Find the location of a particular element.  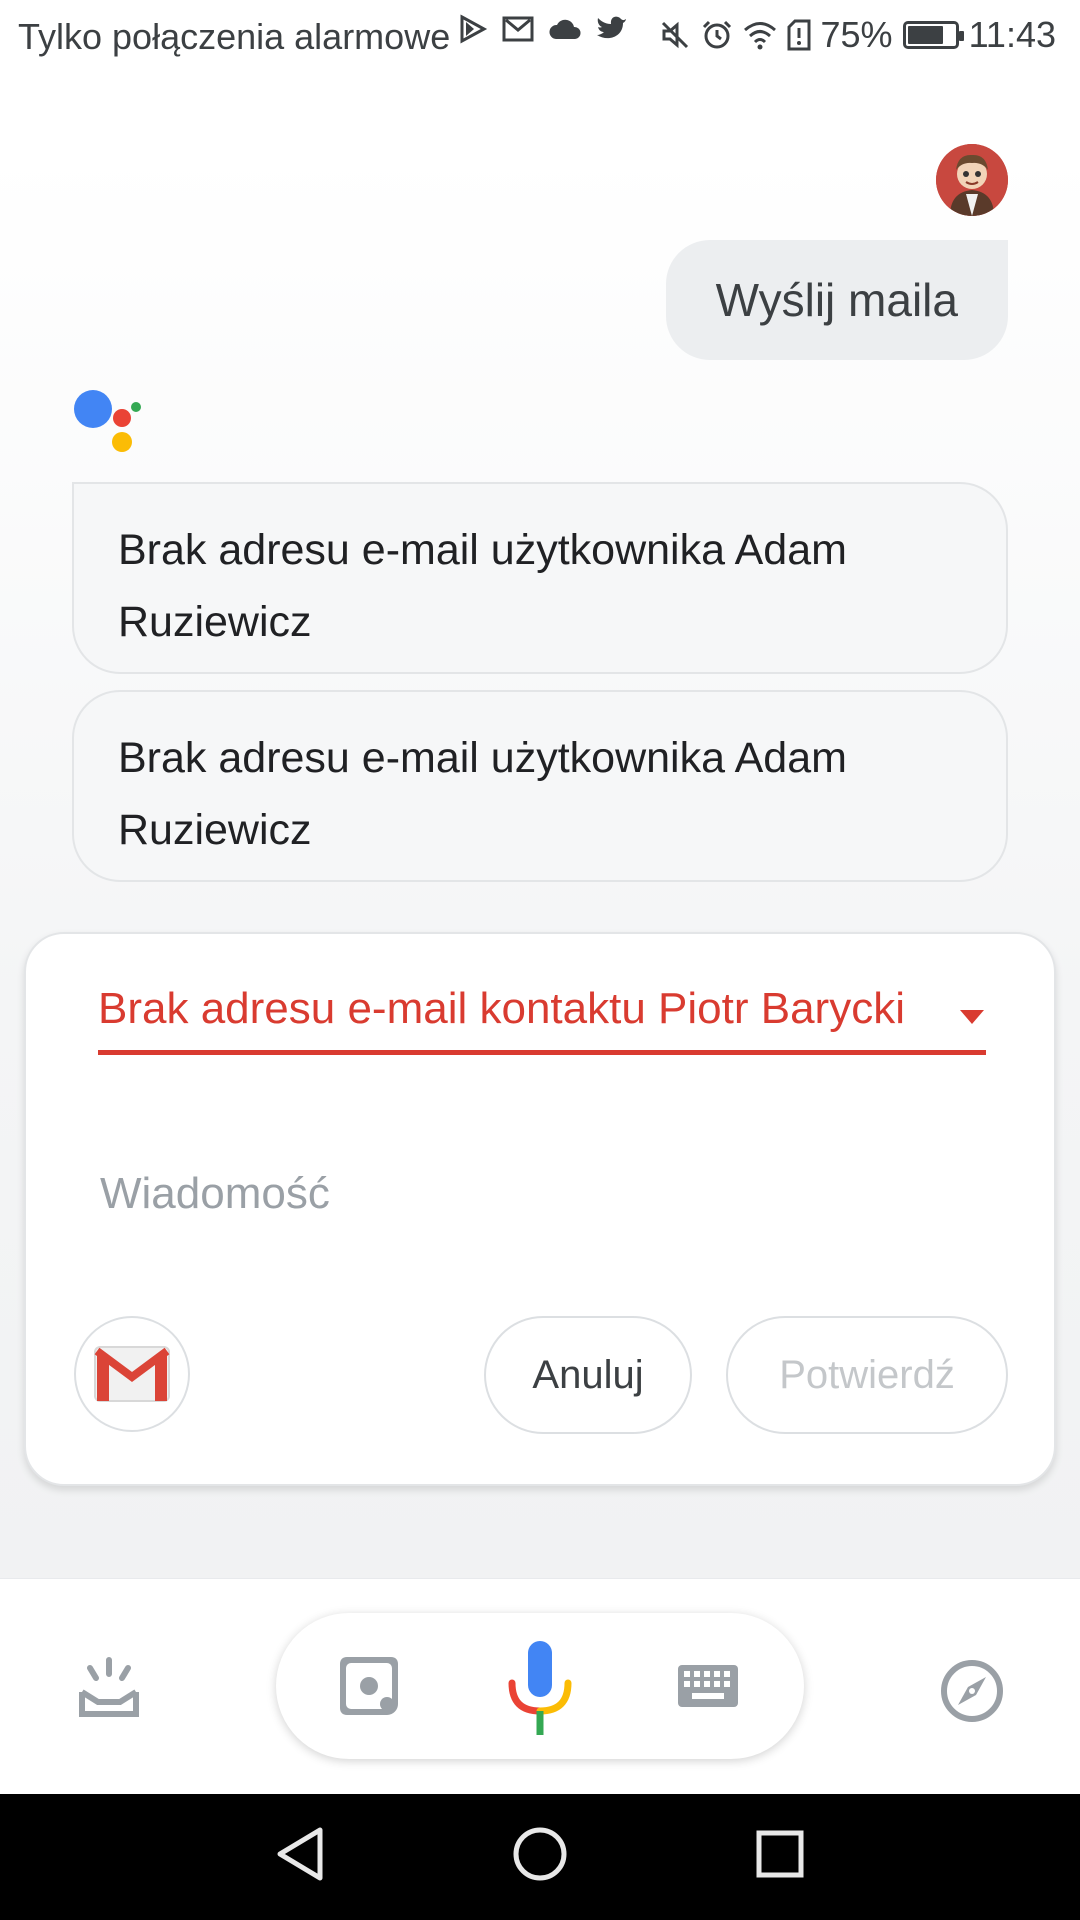

gmail-app-button is located at coordinates (132, 1374).